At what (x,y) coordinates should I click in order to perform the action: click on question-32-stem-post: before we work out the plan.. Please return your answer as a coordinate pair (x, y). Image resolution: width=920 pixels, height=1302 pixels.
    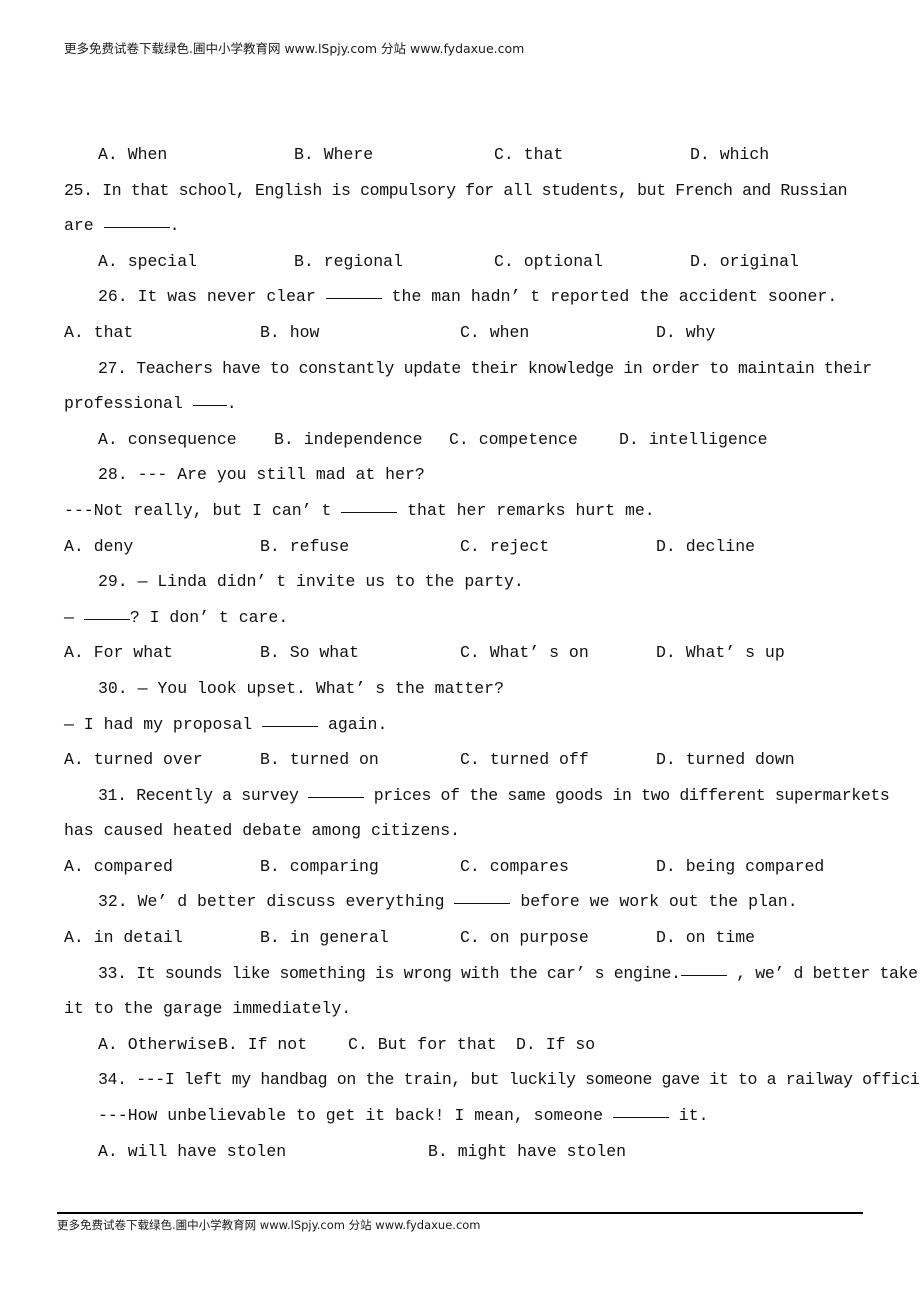
    Looking at the image, I should click on (654, 902).